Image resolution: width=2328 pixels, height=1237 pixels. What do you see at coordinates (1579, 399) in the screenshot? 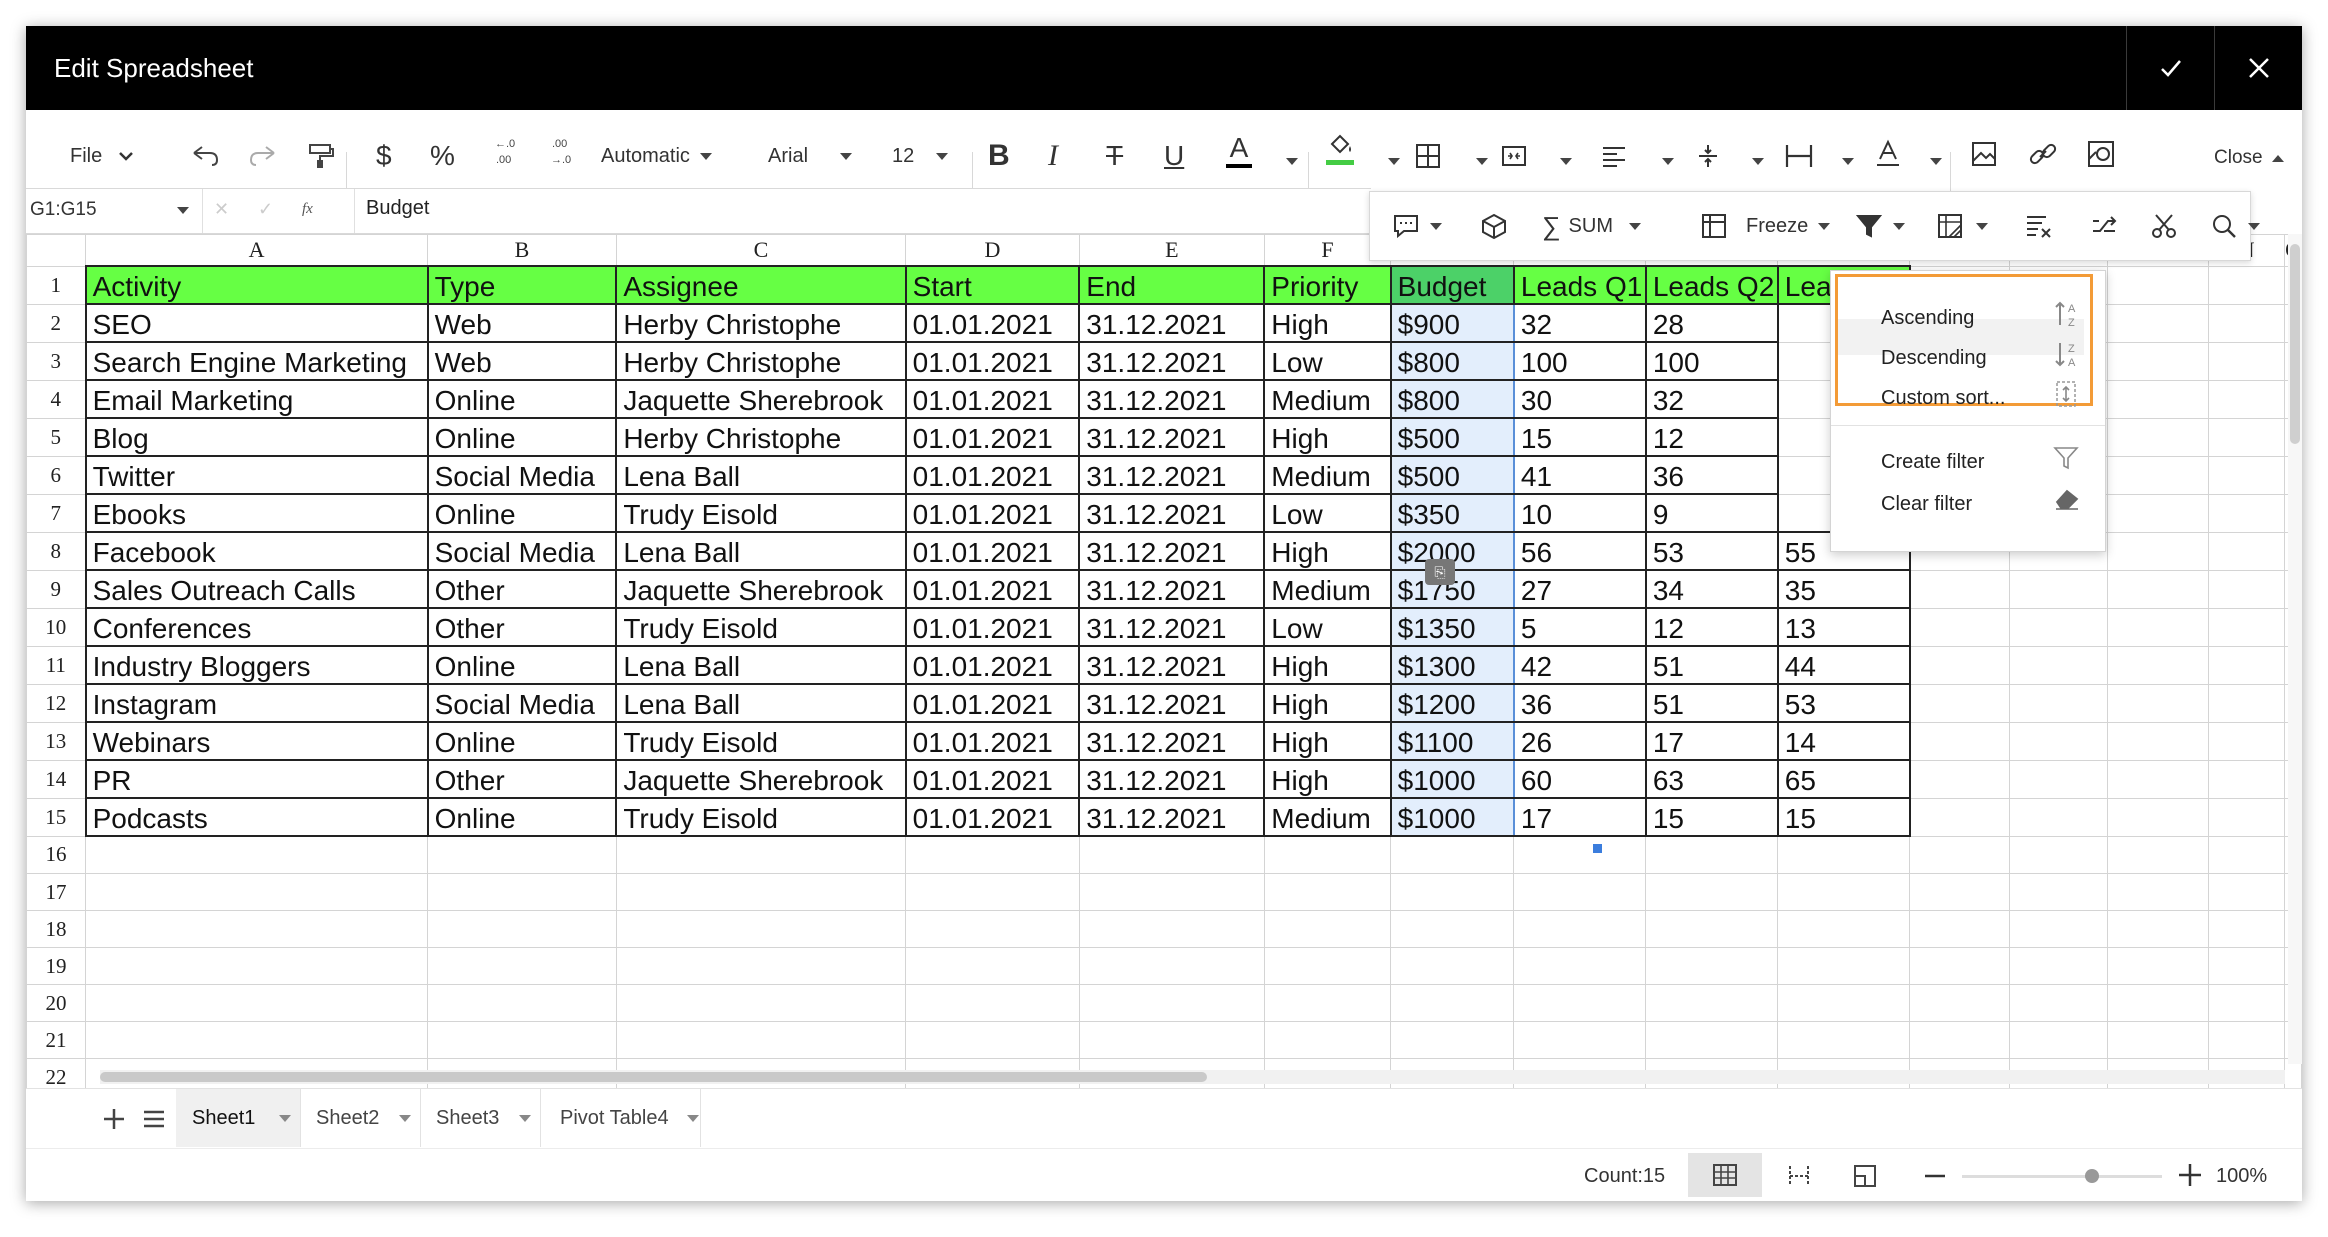
I see `cell: 30` at bounding box center [1579, 399].